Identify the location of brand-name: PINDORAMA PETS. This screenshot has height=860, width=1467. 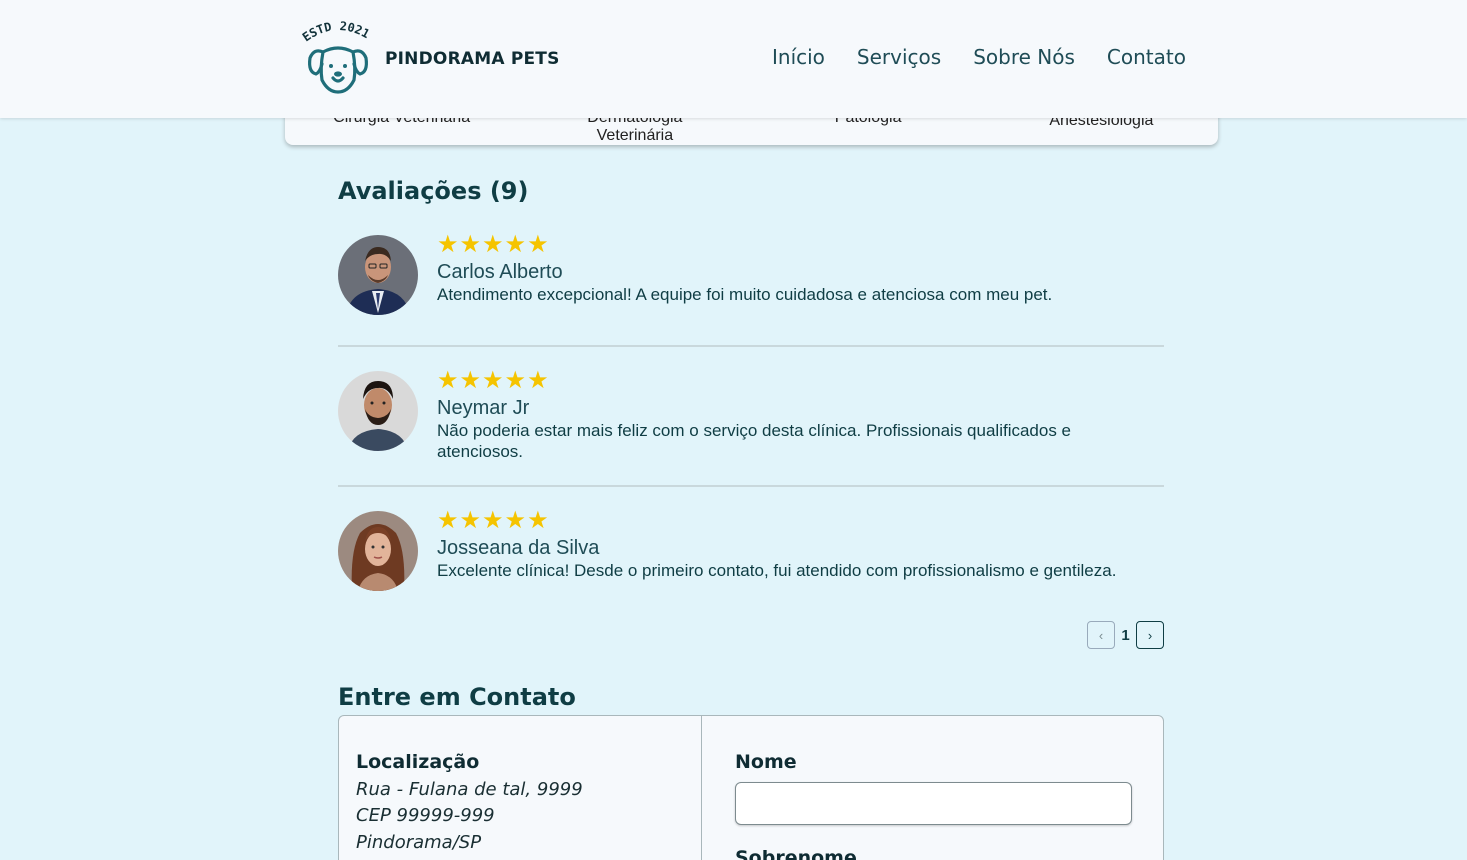
(472, 59).